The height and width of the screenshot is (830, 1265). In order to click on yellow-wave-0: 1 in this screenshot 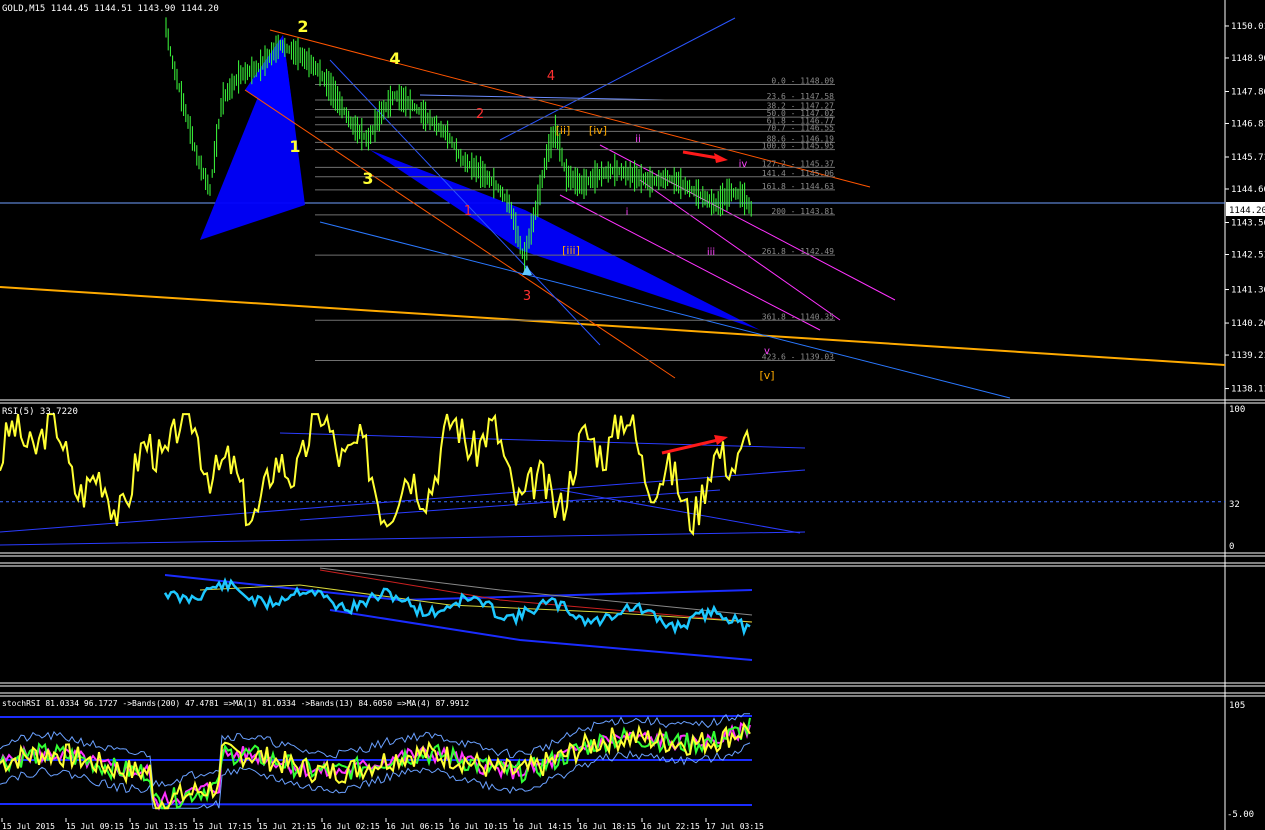, I will do `click(294, 146)`.